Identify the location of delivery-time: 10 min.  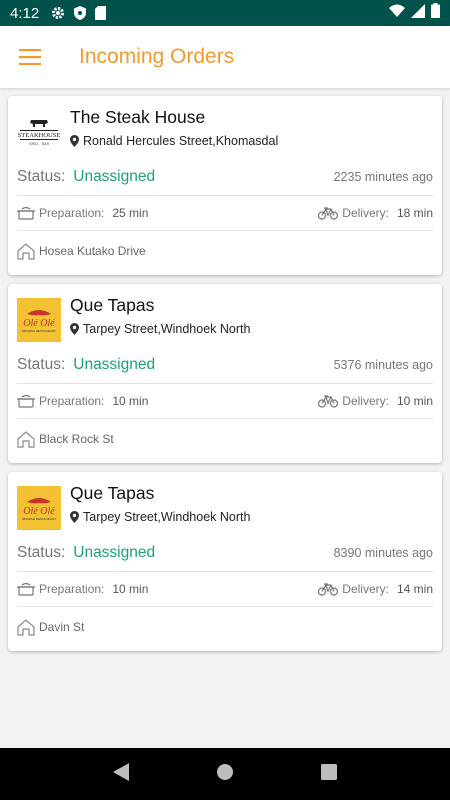
(414, 401).